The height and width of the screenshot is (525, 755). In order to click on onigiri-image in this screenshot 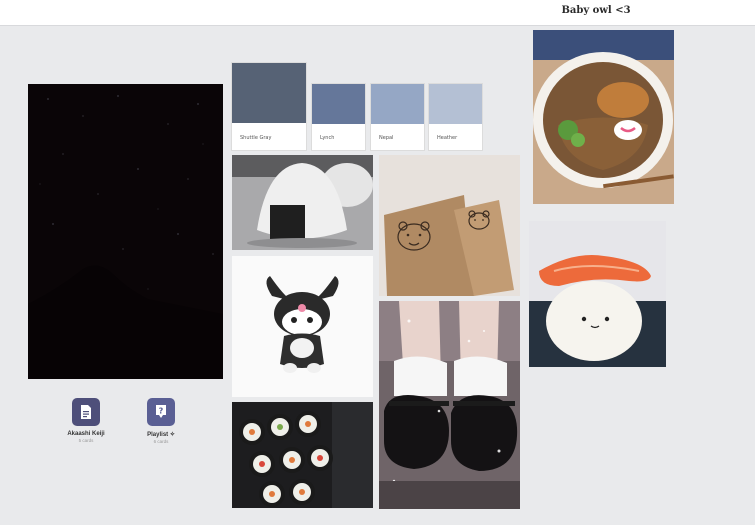, I will do `click(302, 202)`.